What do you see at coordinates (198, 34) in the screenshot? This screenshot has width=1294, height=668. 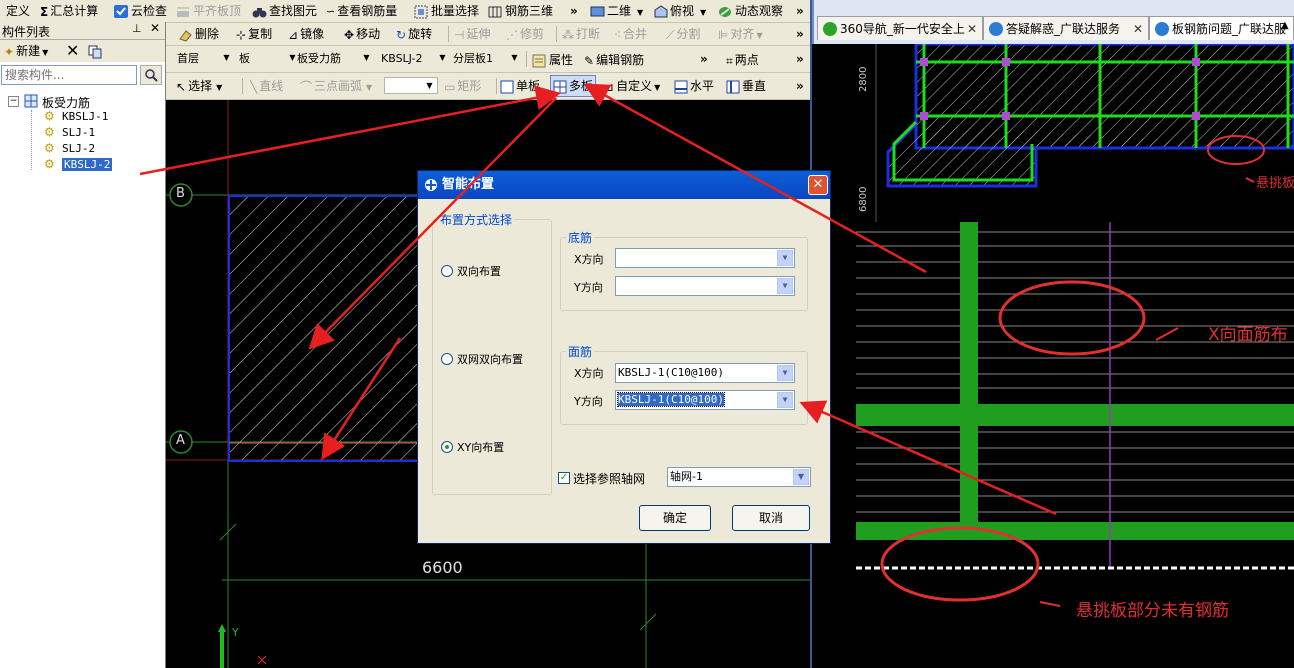 I see `delete-button: 删除` at bounding box center [198, 34].